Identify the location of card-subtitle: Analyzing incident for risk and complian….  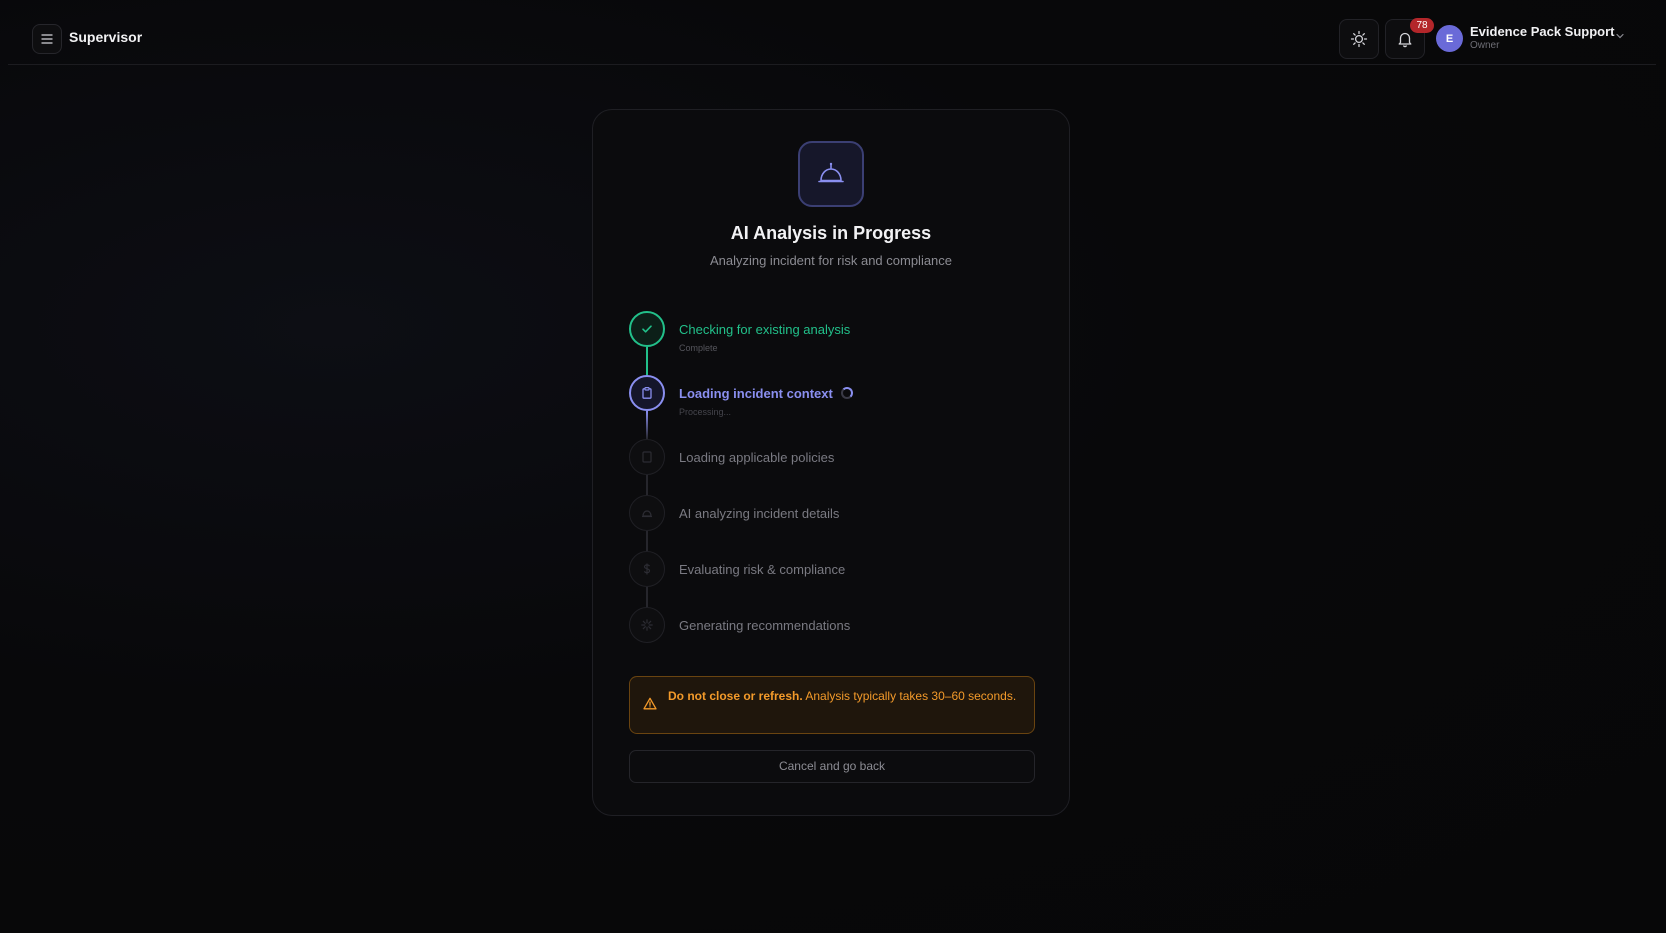
(831, 260).